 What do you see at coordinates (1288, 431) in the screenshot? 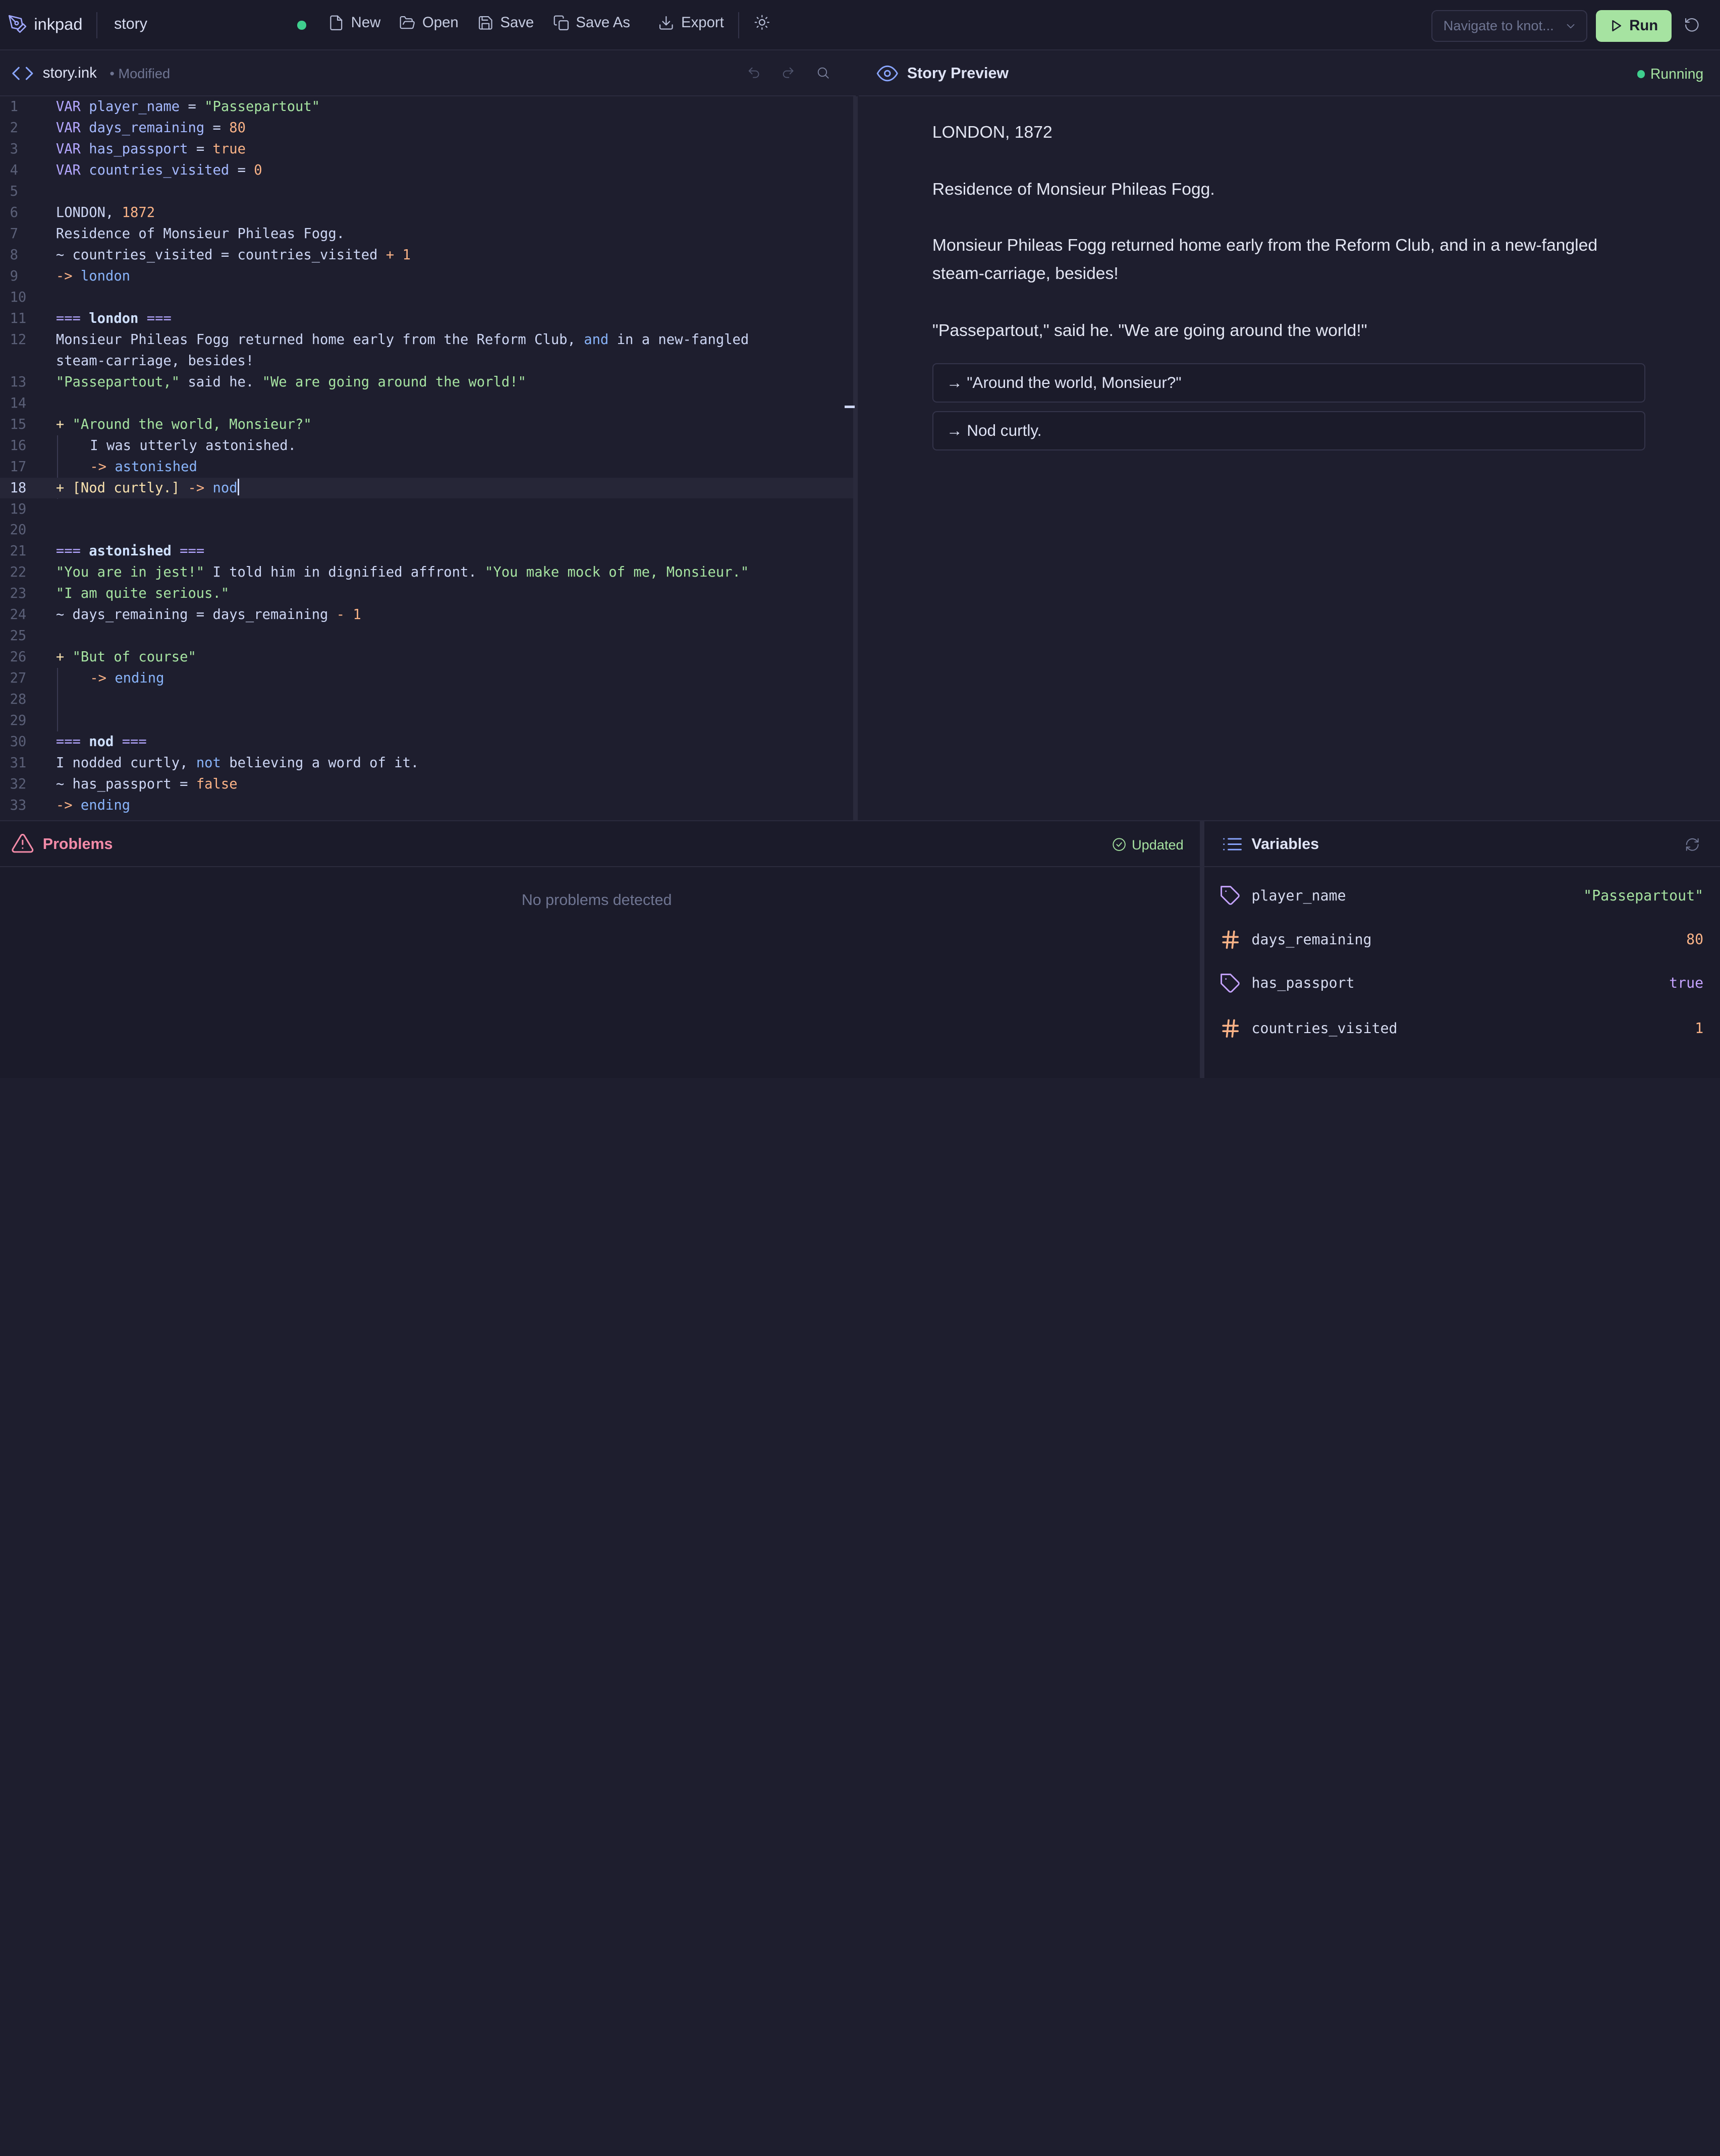
I see `story-choice-button: → Nod curtly.` at bounding box center [1288, 431].